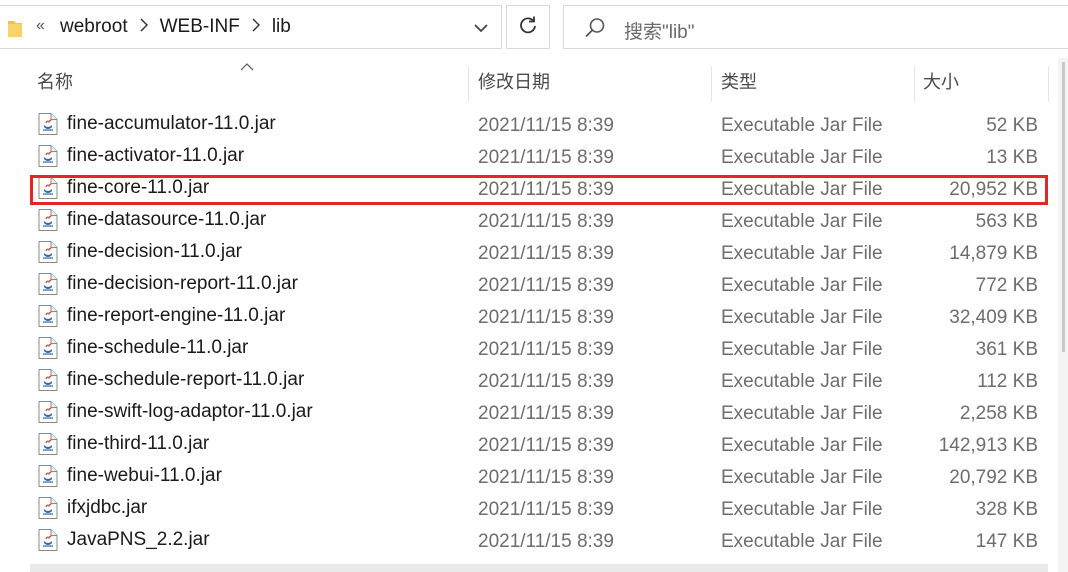 The height and width of the screenshot is (572, 1068). I want to click on file-name: fine-core-11.0.jar, so click(138, 187).